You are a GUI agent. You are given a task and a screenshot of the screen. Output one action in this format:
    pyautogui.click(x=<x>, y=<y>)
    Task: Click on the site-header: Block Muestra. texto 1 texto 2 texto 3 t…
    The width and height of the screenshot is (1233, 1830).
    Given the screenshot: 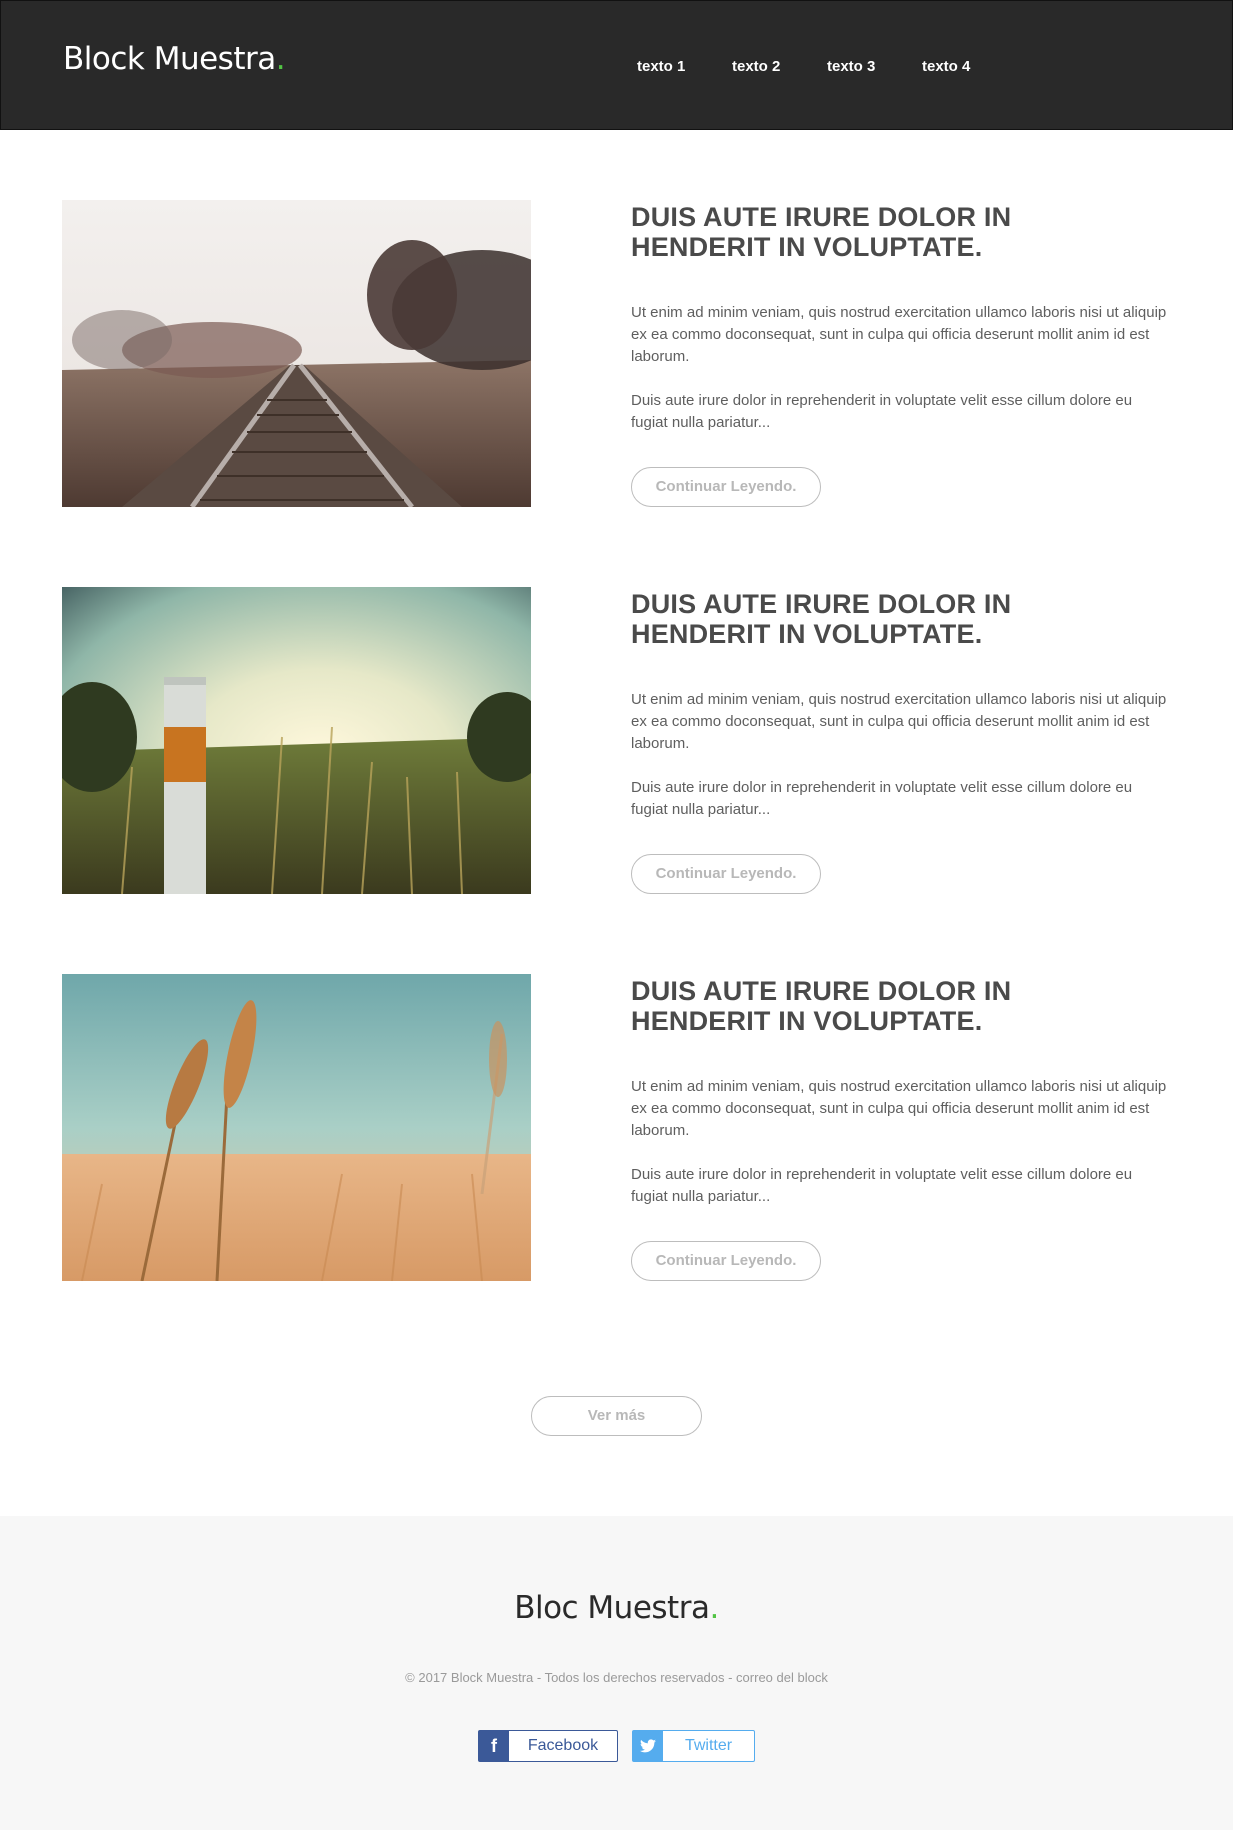 What is the action you would take?
    pyautogui.click(x=616, y=65)
    